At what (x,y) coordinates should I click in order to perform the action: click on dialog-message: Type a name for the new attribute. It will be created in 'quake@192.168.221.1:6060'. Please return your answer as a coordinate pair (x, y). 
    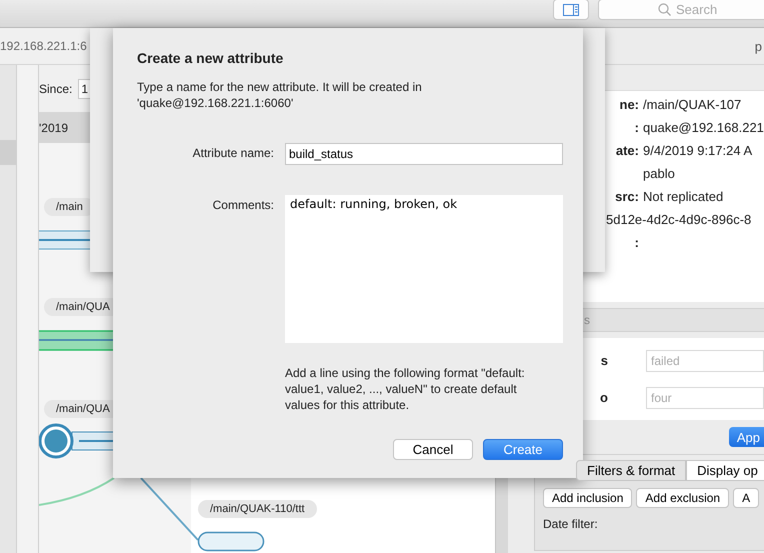
    Looking at the image, I should click on (280, 95).